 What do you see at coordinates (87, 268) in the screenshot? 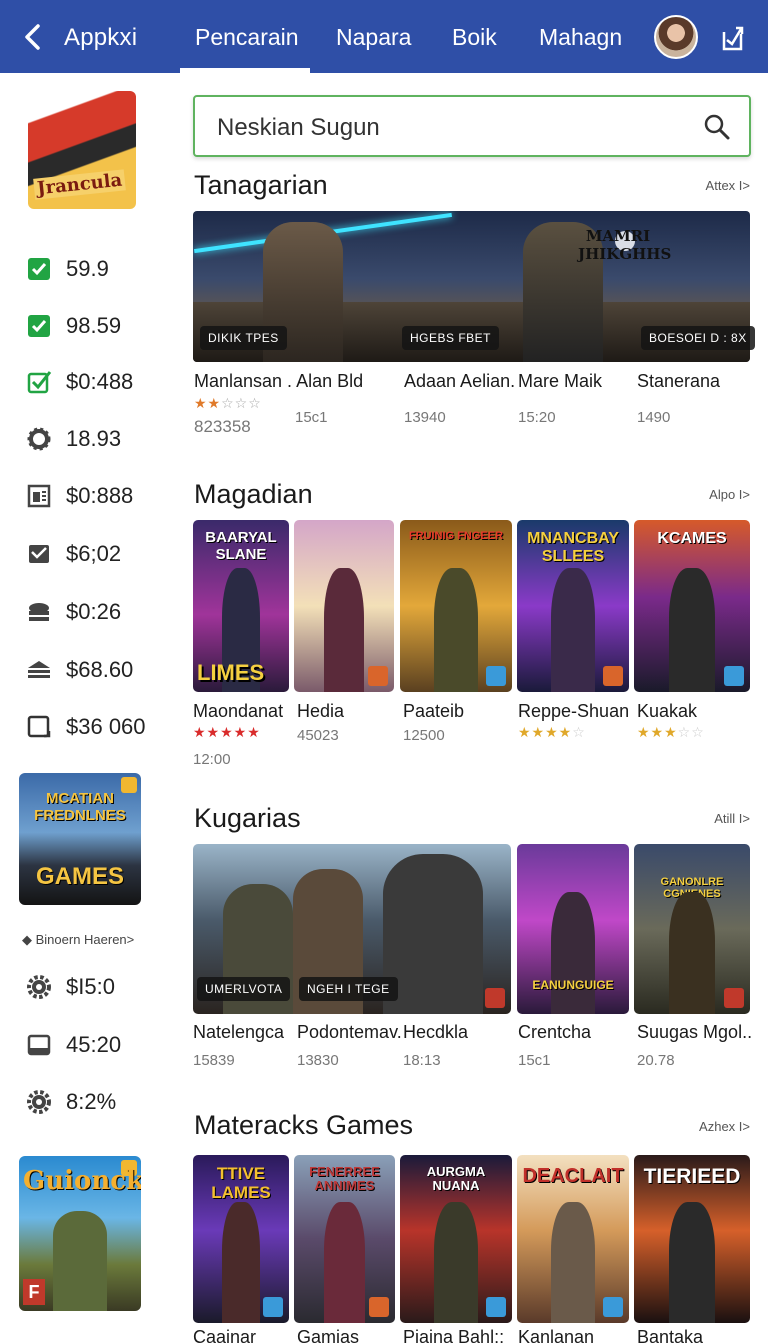
I see `stat-value: 59.9` at bounding box center [87, 268].